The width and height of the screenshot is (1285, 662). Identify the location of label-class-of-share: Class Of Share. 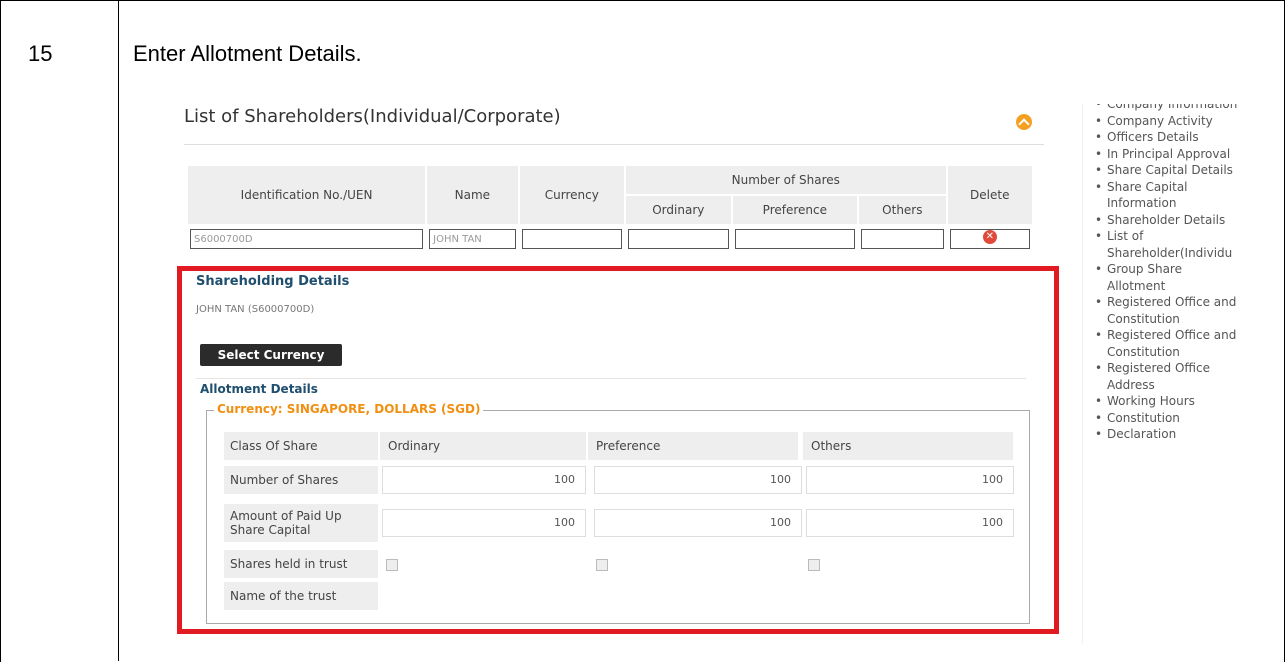
(301, 446).